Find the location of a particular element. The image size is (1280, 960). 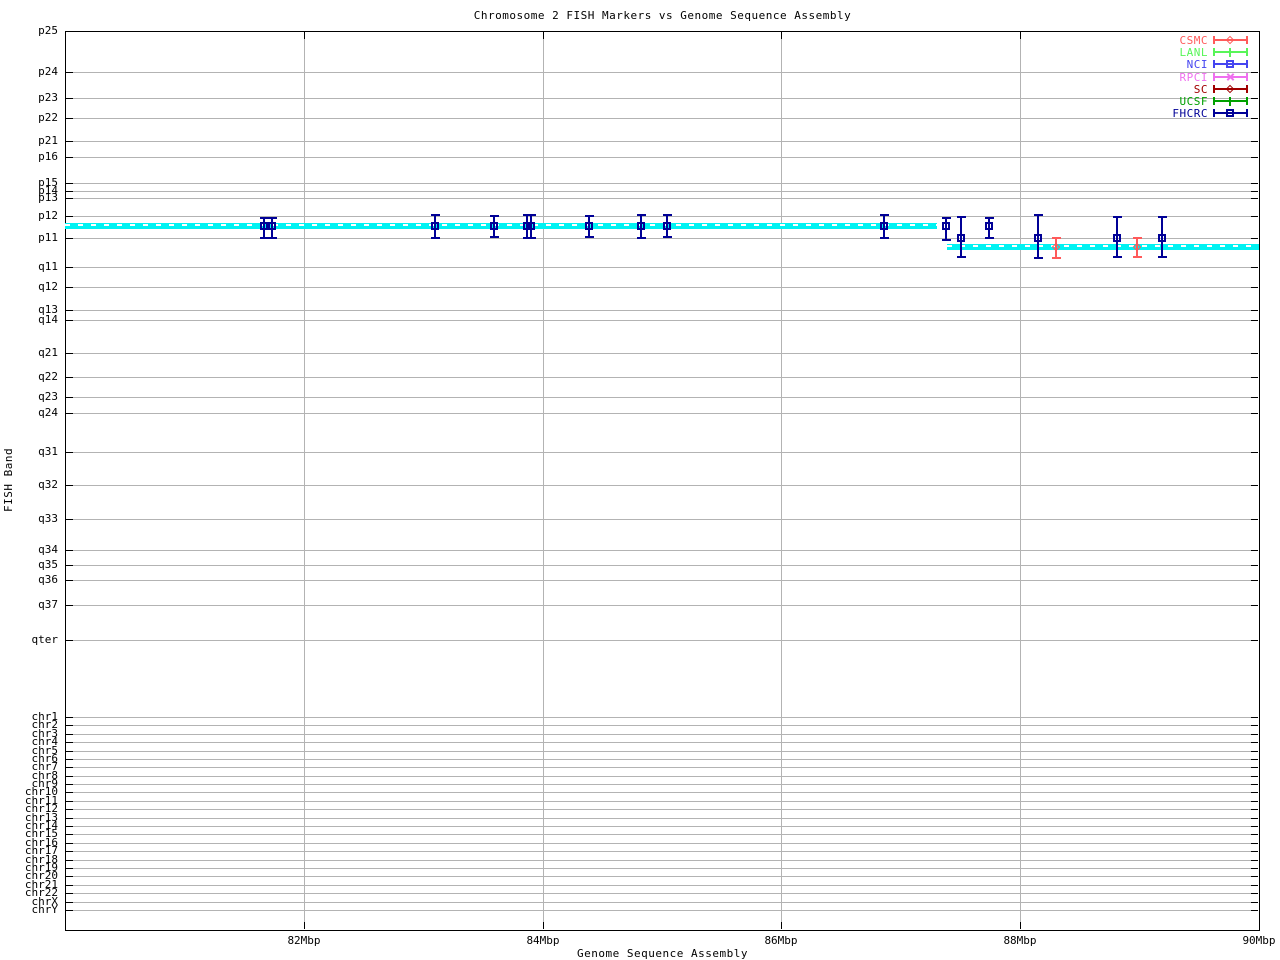

fish-band-label: q21 is located at coordinates (48, 352).